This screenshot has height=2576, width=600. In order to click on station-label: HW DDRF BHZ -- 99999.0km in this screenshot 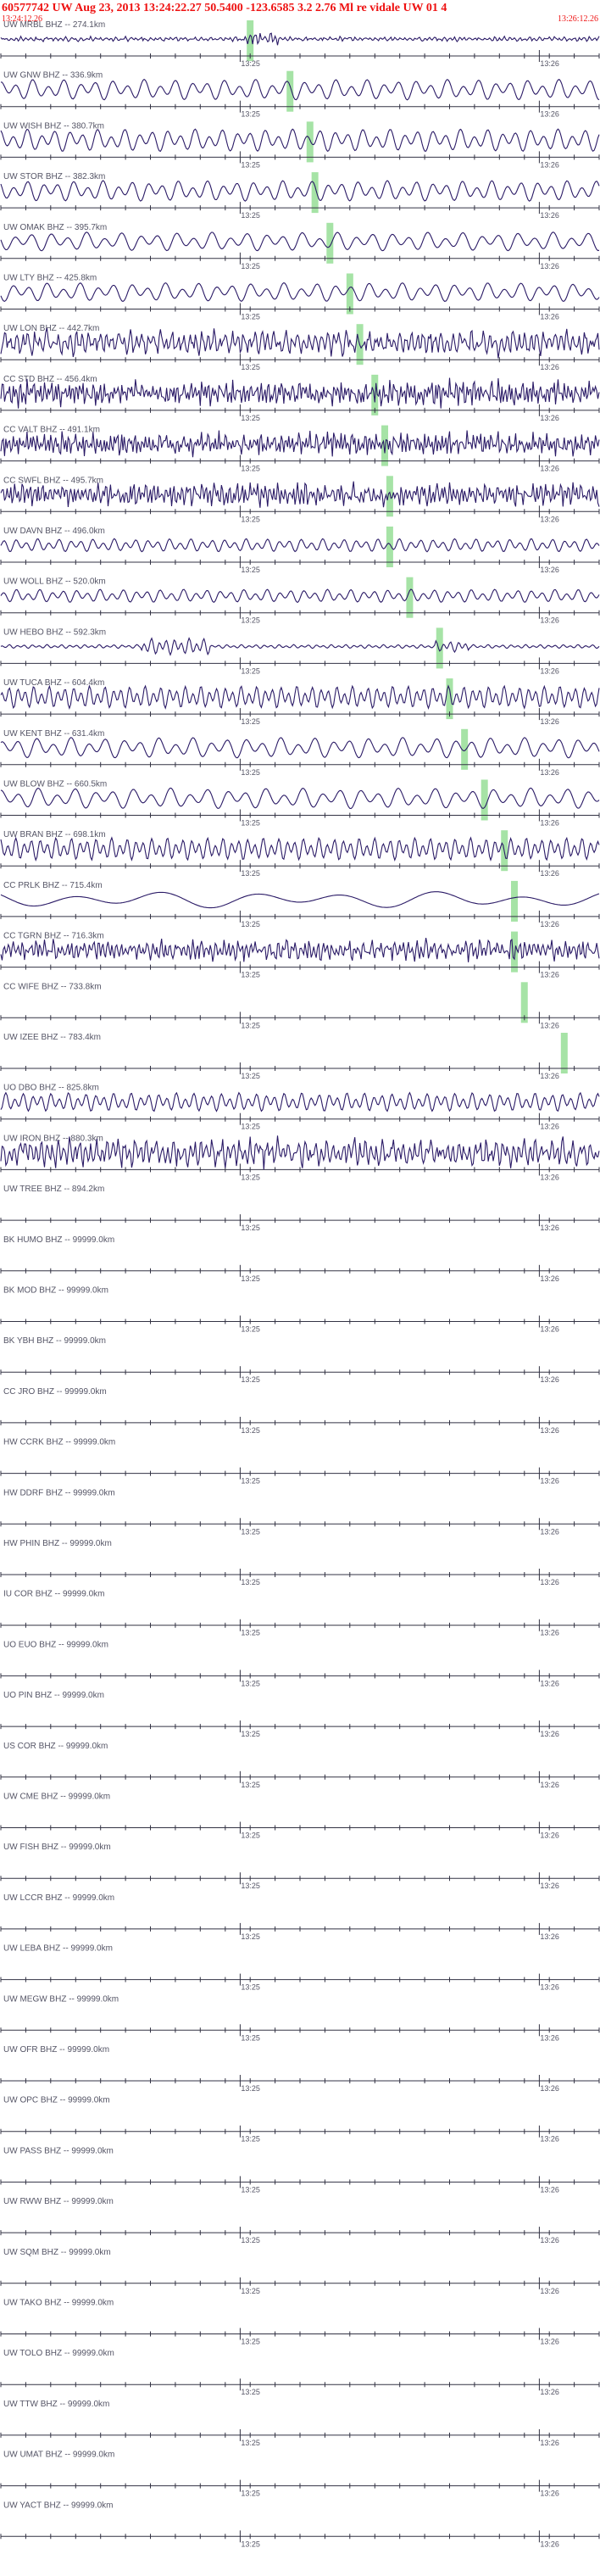, I will do `click(59, 1492)`.